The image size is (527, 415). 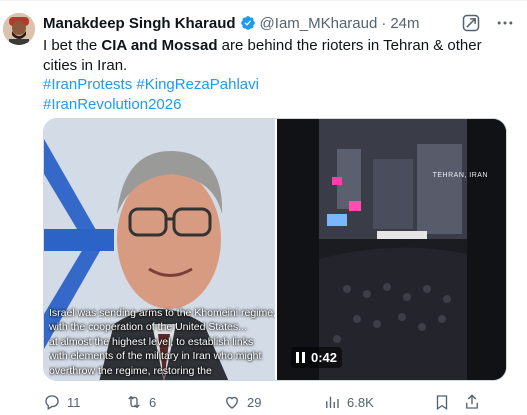 I want to click on video-time: 0:42, so click(x=324, y=357).